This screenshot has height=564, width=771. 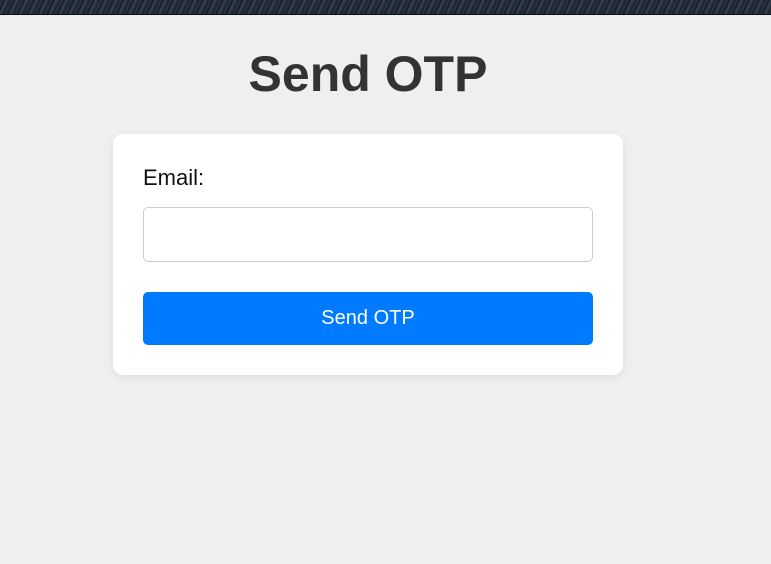 I want to click on email-label: Email:, so click(x=174, y=177).